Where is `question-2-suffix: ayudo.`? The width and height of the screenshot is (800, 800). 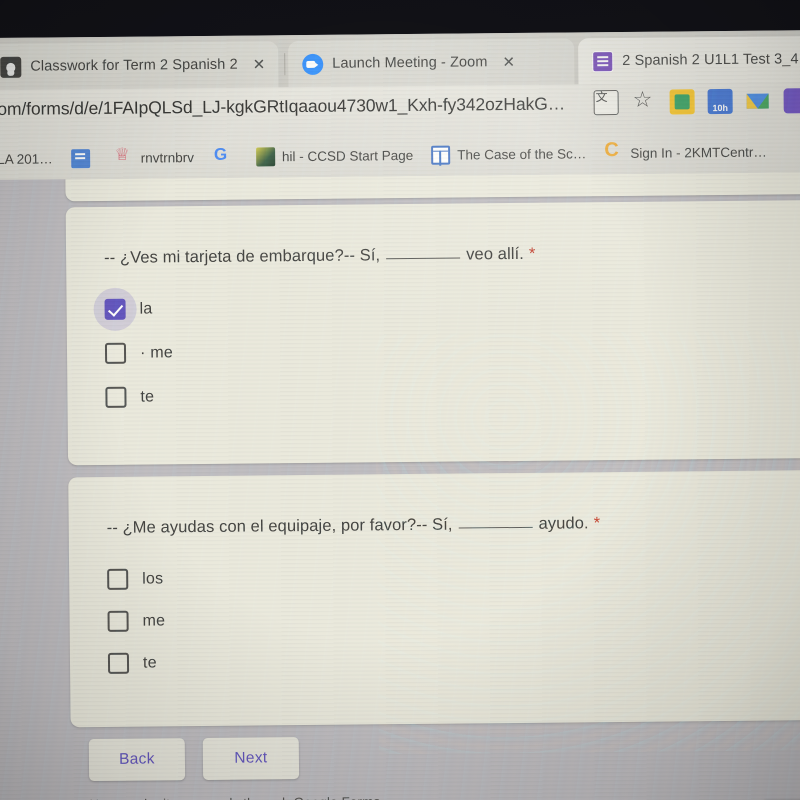
question-2-suffix: ayudo. is located at coordinates (563, 523).